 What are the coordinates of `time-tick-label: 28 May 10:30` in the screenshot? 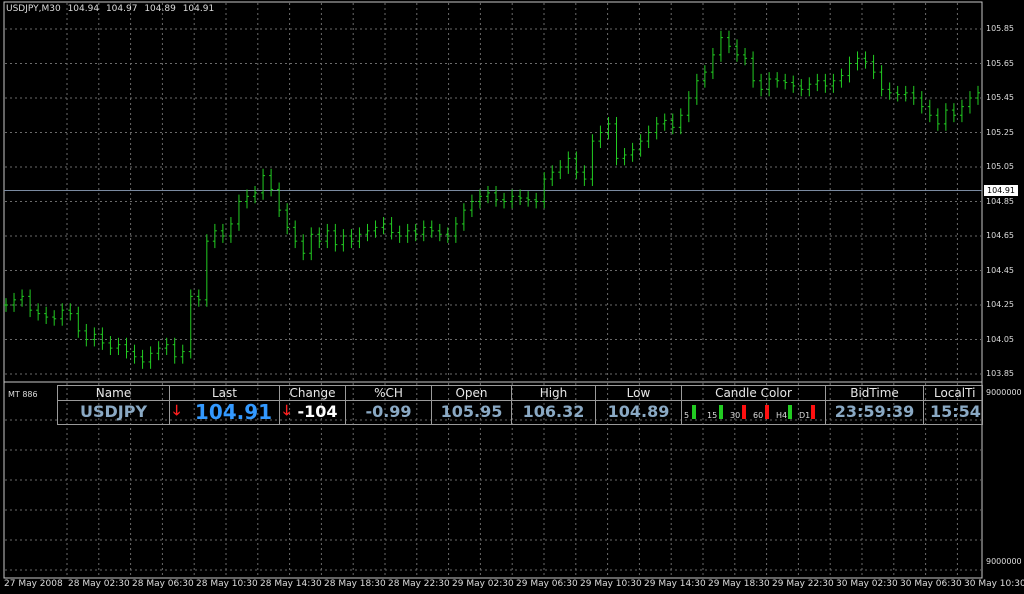 It's located at (227, 584).